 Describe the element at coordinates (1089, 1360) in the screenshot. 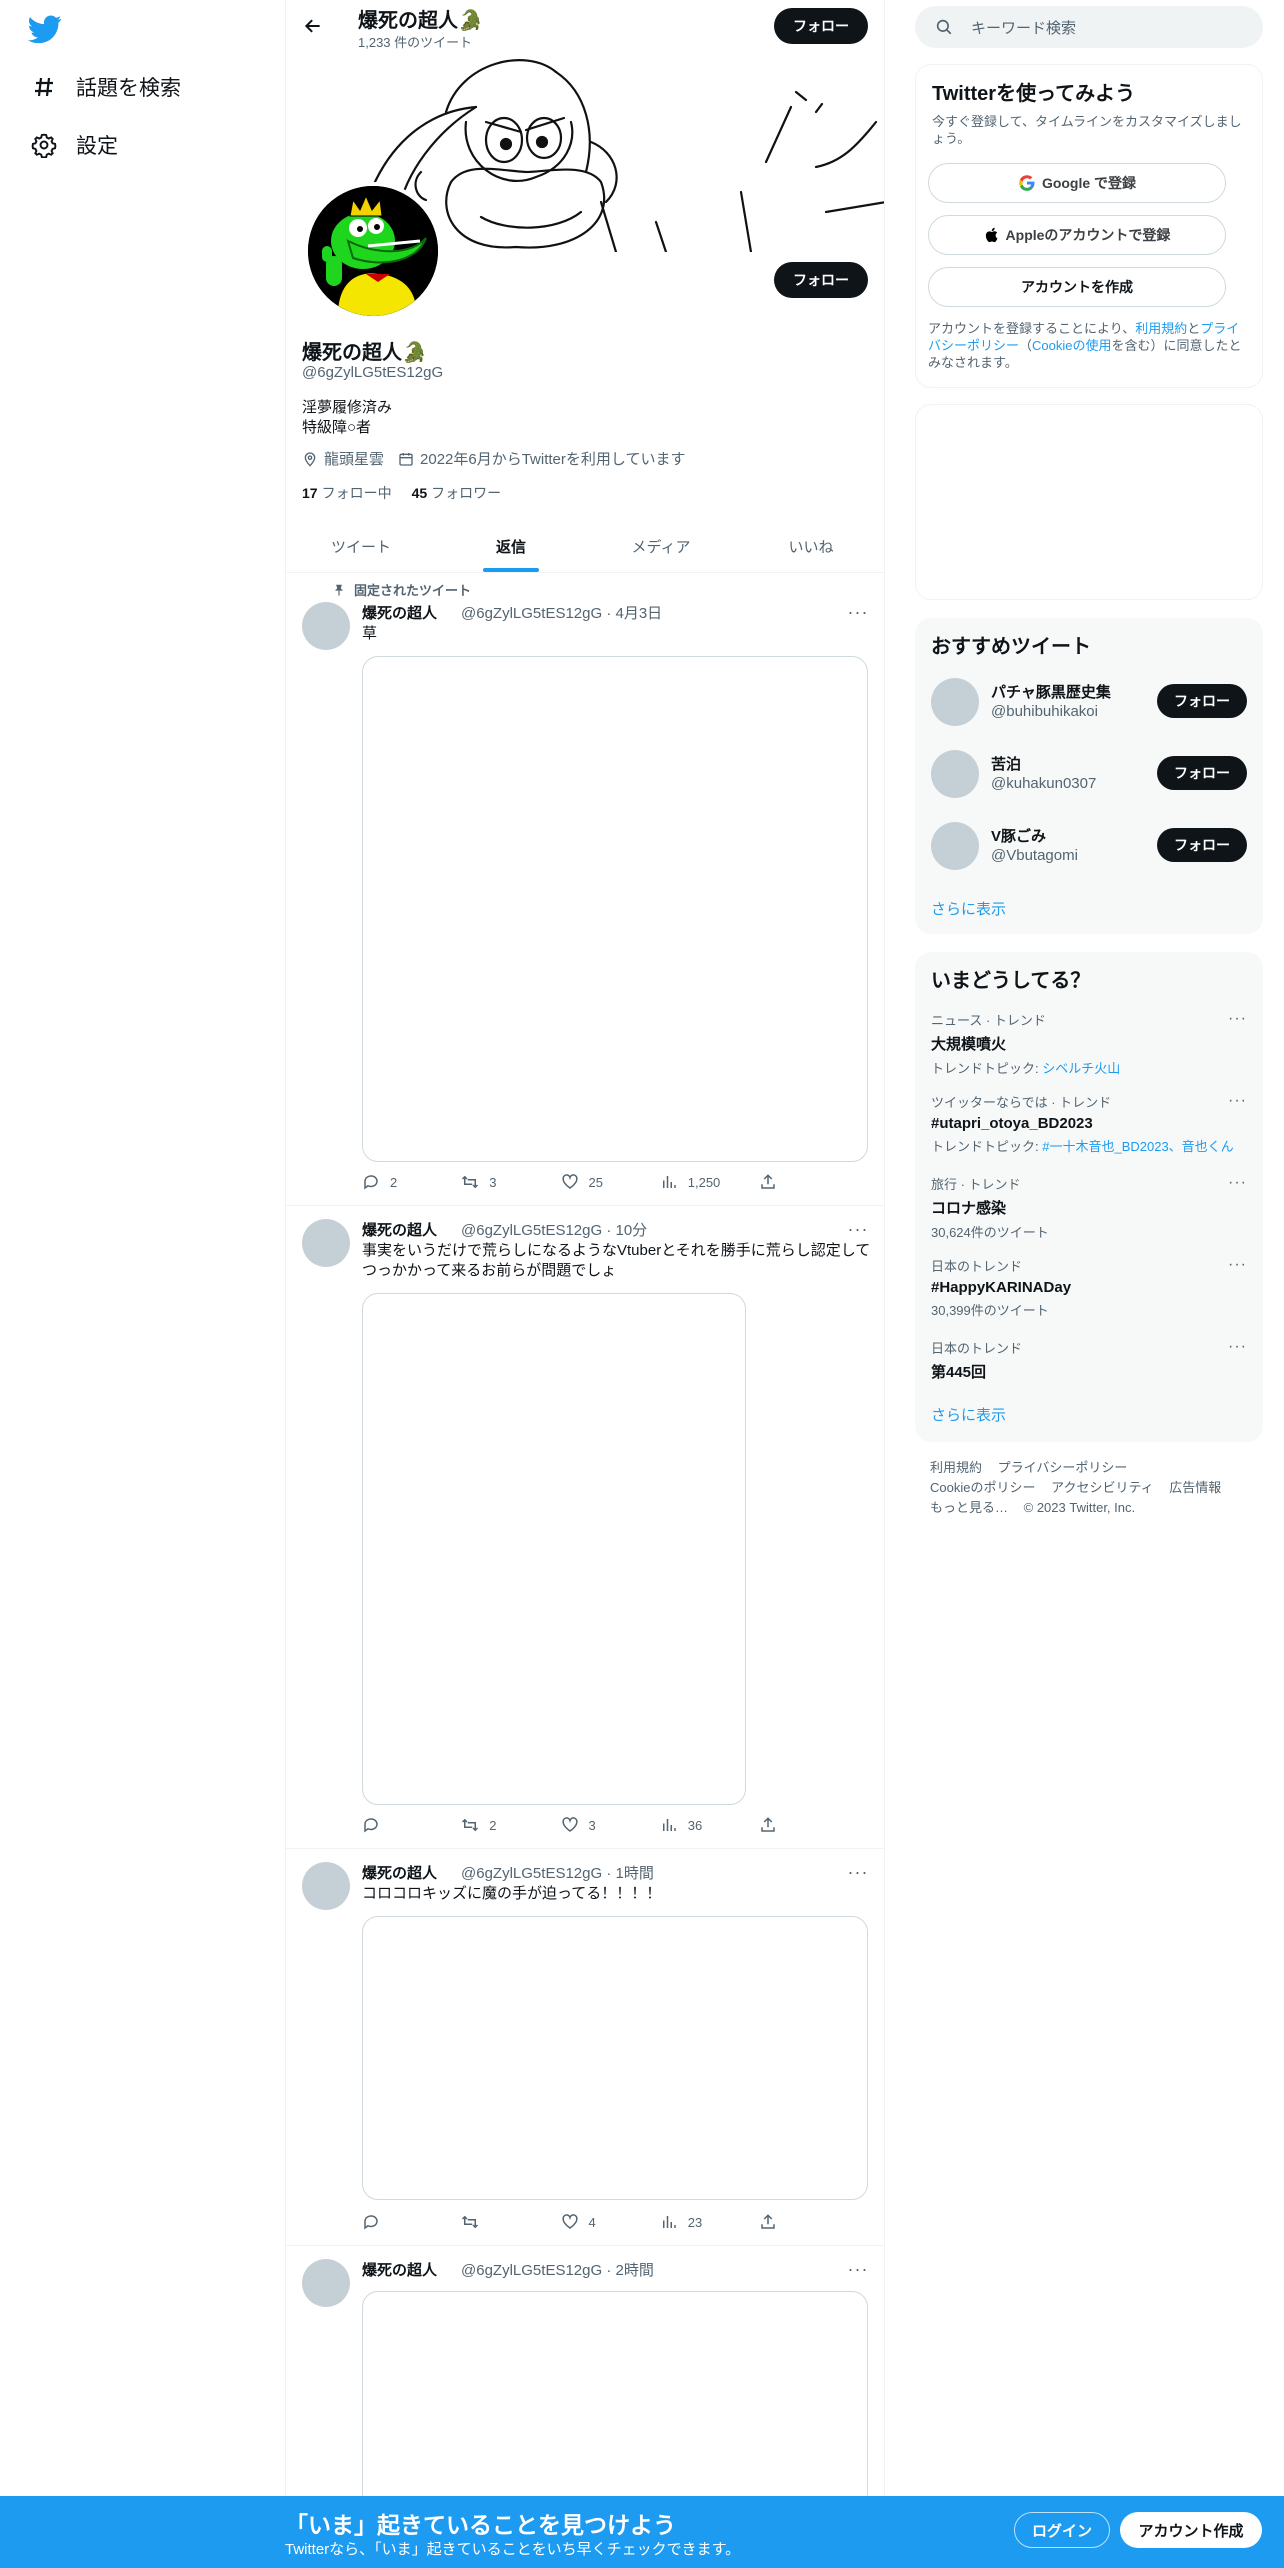

I see `trend-item: 日本のトレンド 第445回 ···` at that location.